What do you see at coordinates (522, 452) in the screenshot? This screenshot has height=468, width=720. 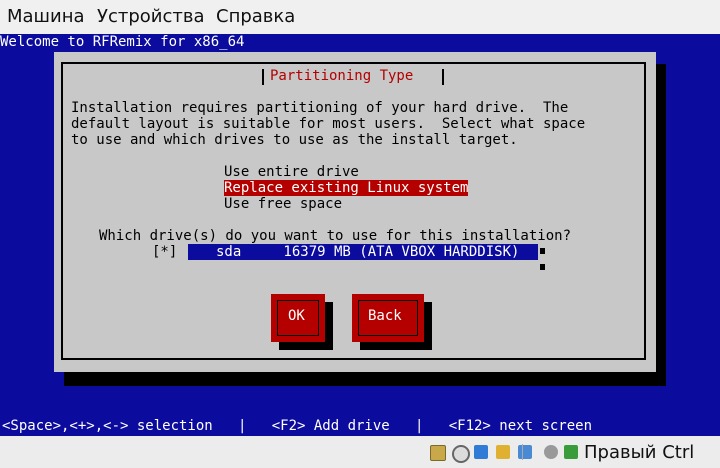 I see `statusbar-divider` at bounding box center [522, 452].